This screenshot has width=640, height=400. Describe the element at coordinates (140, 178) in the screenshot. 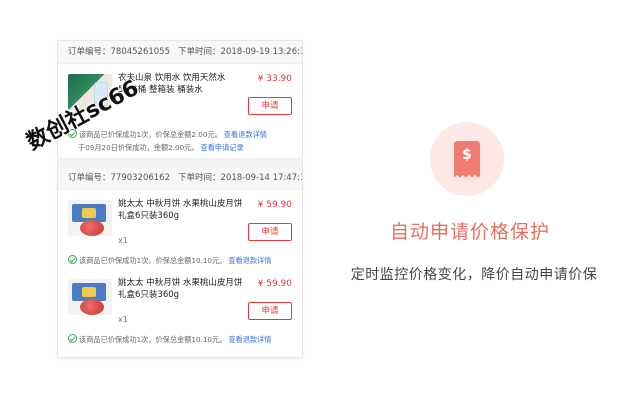

I see `order-no: 77903206162` at that location.